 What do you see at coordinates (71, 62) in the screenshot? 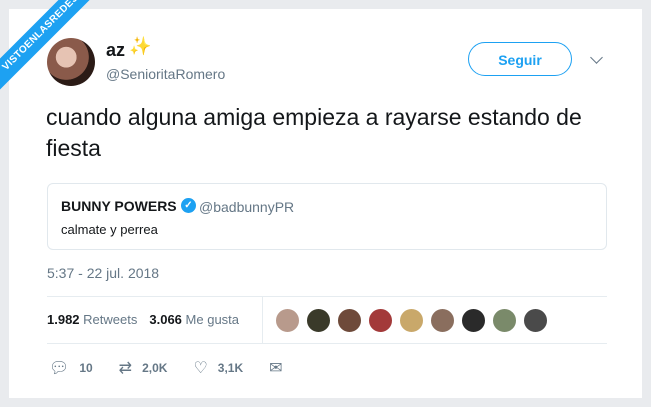
I see `avatar` at bounding box center [71, 62].